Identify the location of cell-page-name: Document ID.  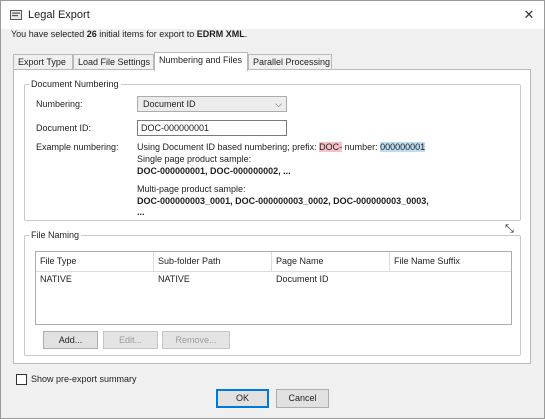
(302, 279).